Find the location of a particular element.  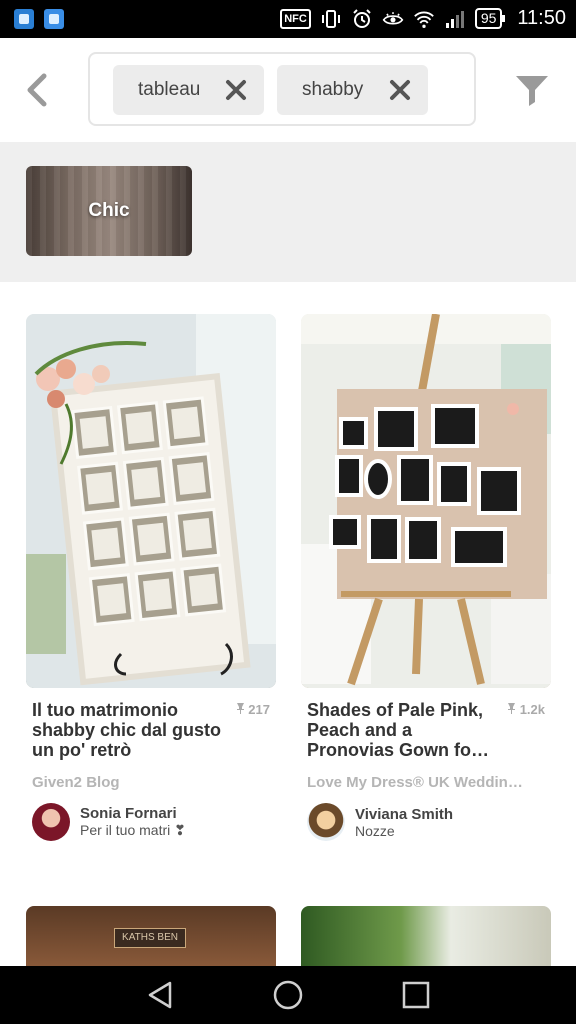

search-suggestions: Chic is located at coordinates (288, 212).